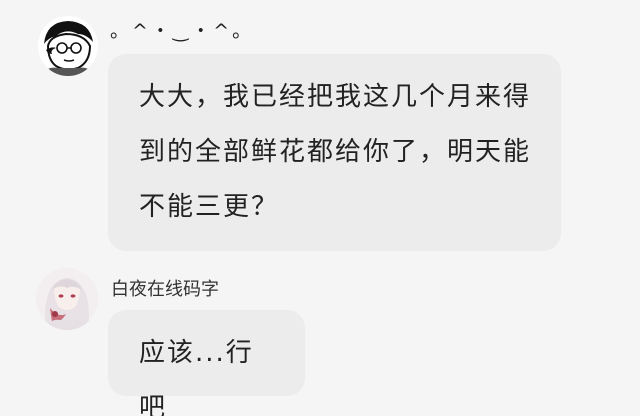  Describe the element at coordinates (196, 377) in the screenshot. I see `message-text: 应该...行吧` at that location.